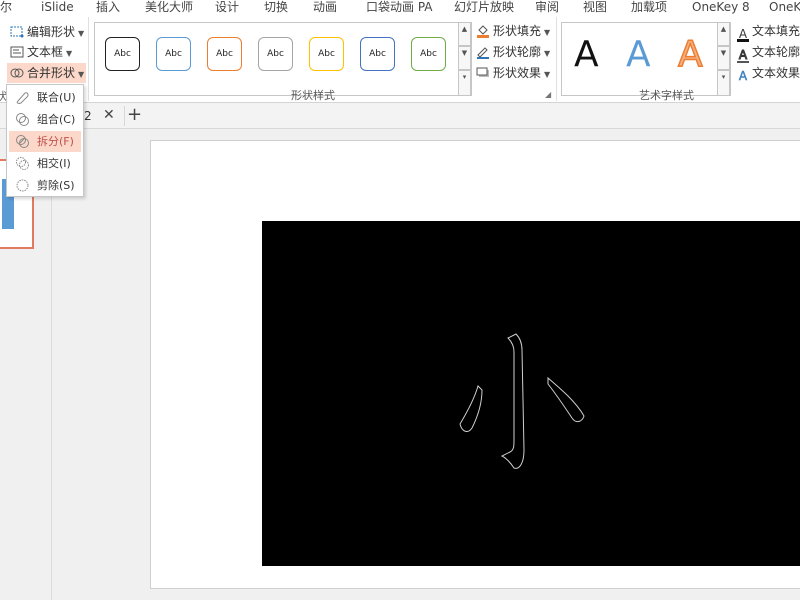 The image size is (800, 600). Describe the element at coordinates (482, 72) in the screenshot. I see `shape-effects-icon` at that location.